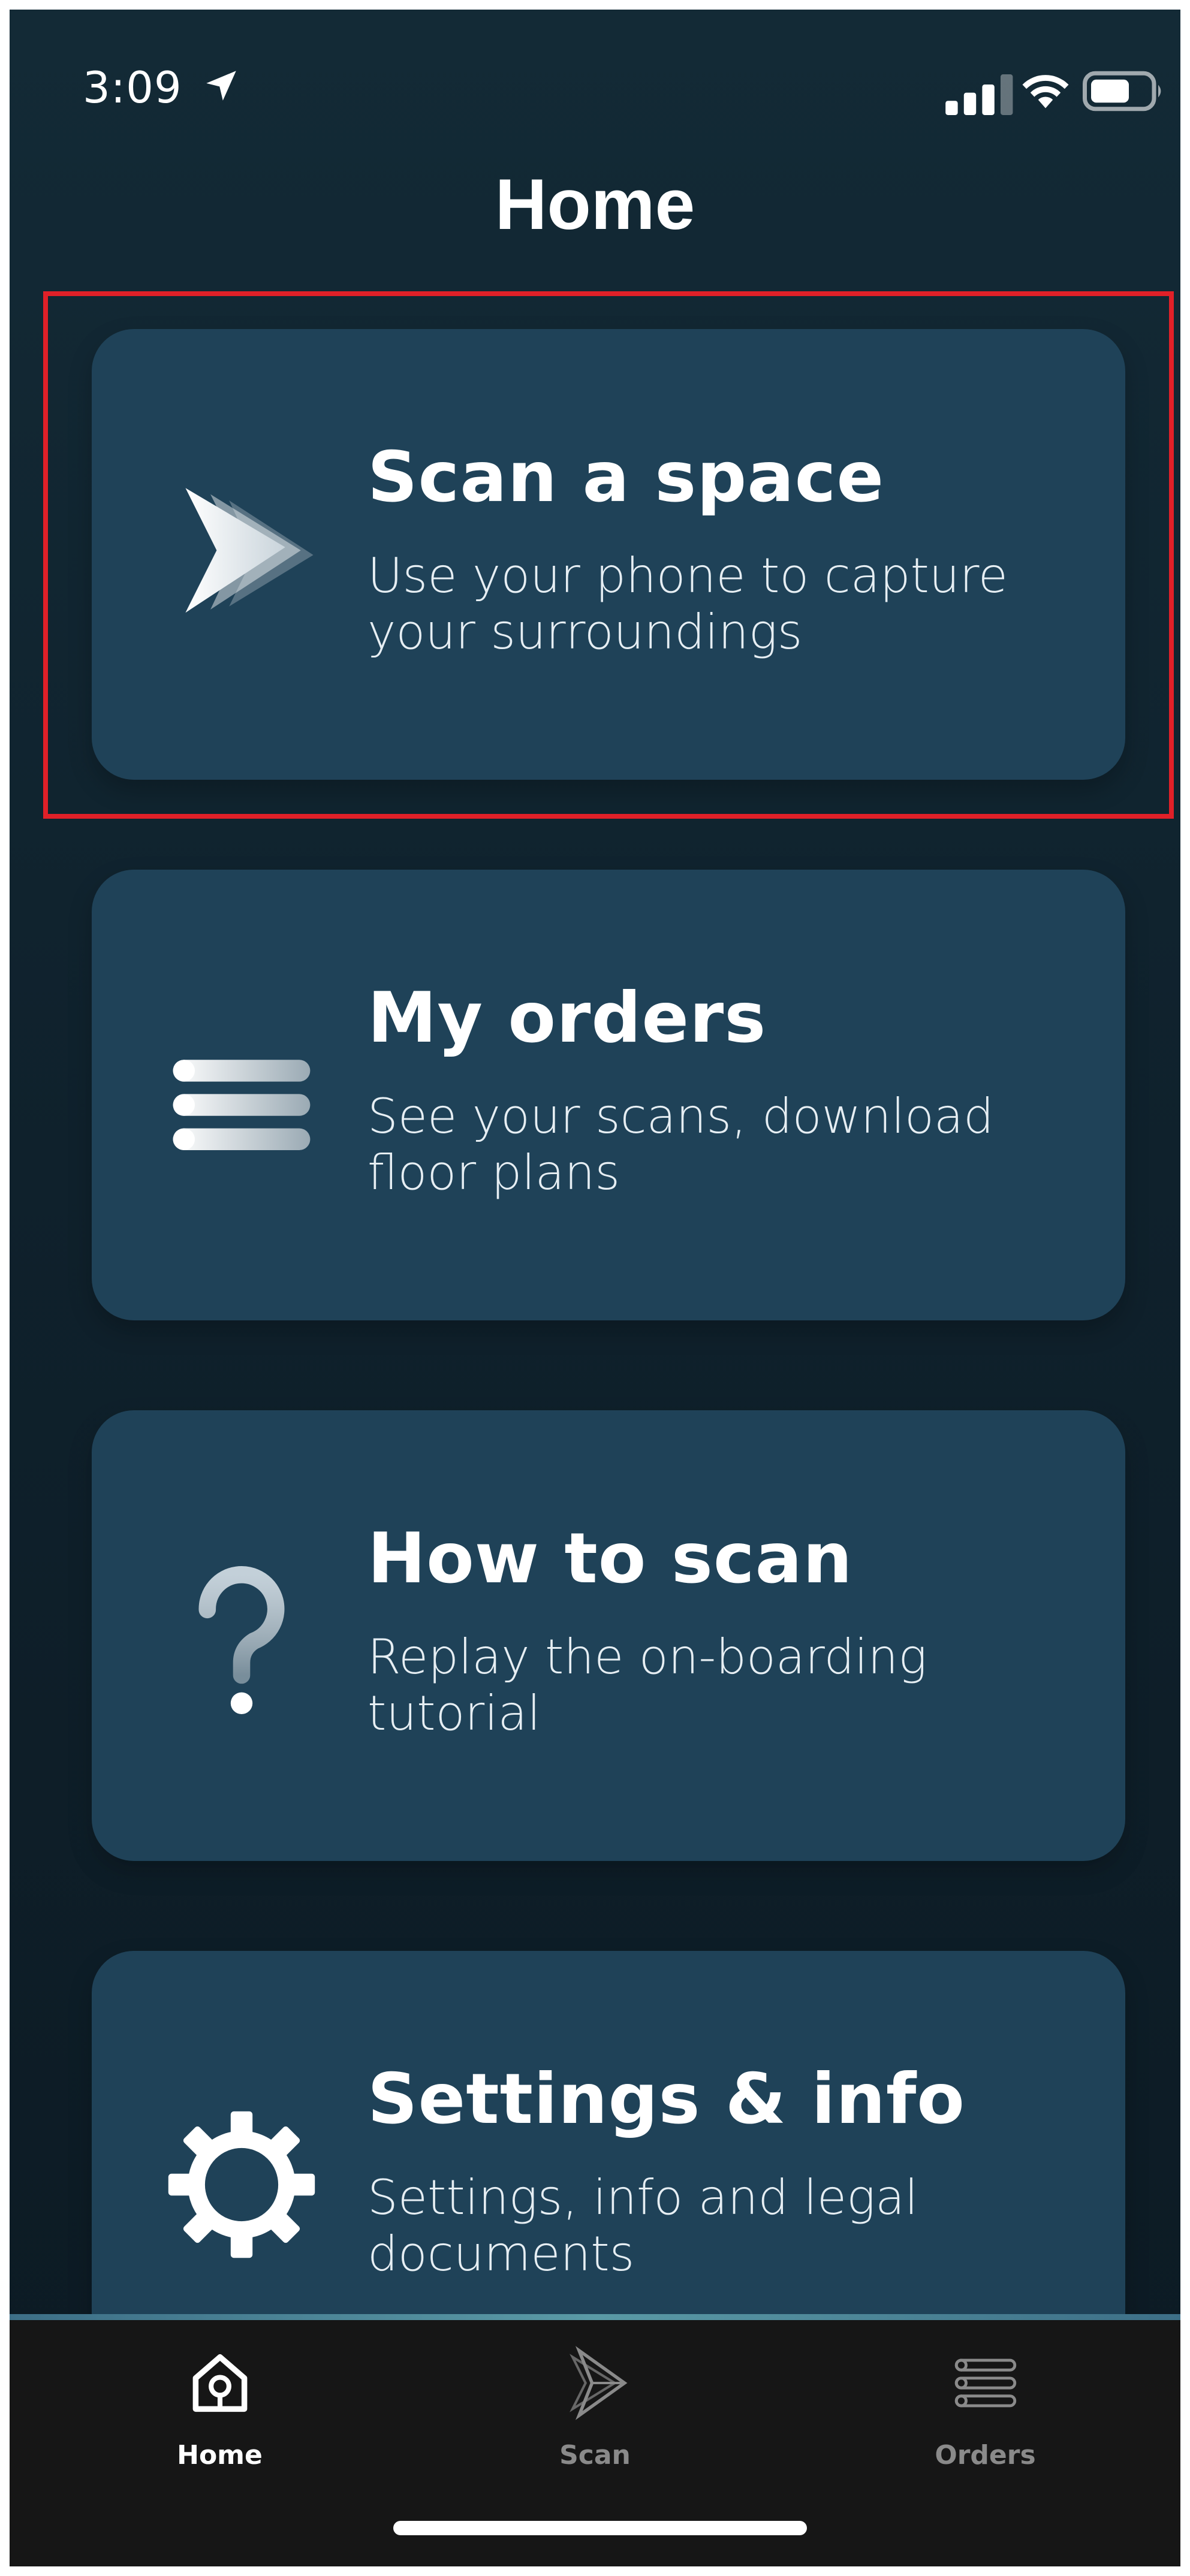 The height and width of the screenshot is (2576, 1190). I want to click on card-title: My orders, so click(567, 1018).